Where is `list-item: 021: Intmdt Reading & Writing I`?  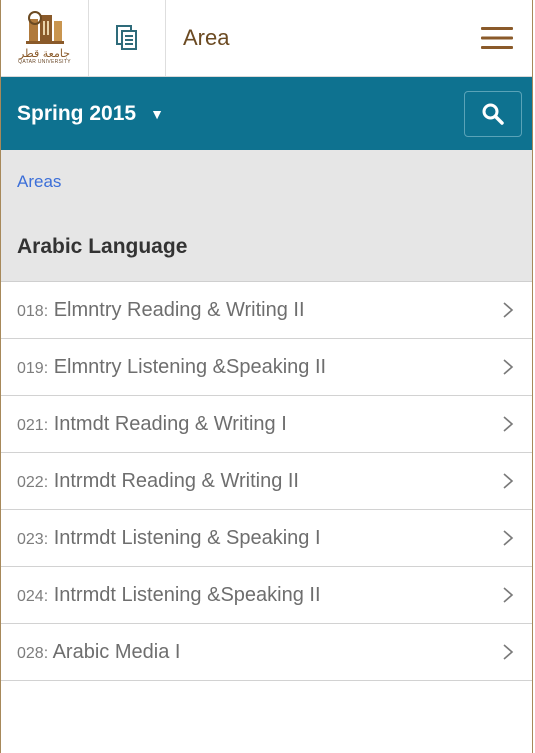
list-item: 021: Intmdt Reading & Writing I is located at coordinates (266, 424).